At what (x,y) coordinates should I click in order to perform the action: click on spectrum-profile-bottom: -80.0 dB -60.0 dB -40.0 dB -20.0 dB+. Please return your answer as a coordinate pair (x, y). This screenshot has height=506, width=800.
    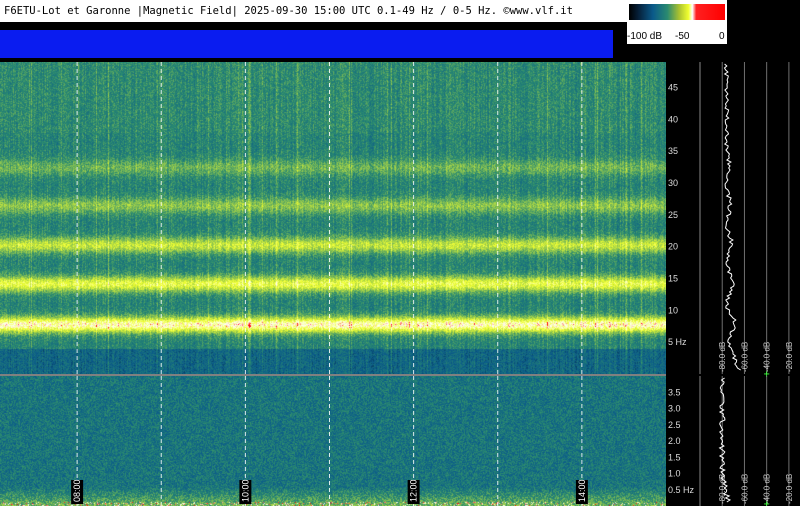
    Looking at the image, I should click on (746, 441).